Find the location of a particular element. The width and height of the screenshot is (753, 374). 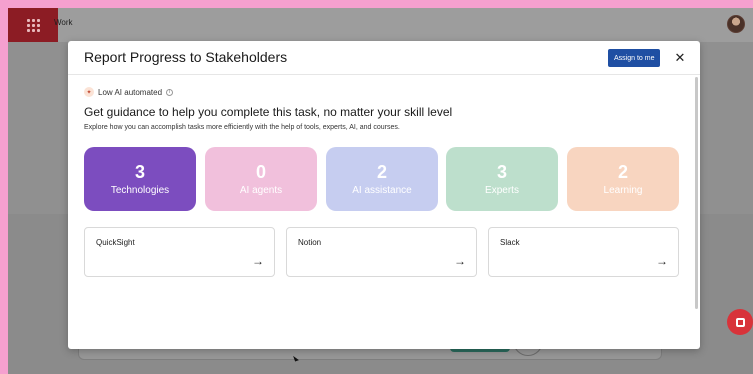

stat-card-technologies: 3 Technologies is located at coordinates (140, 179).